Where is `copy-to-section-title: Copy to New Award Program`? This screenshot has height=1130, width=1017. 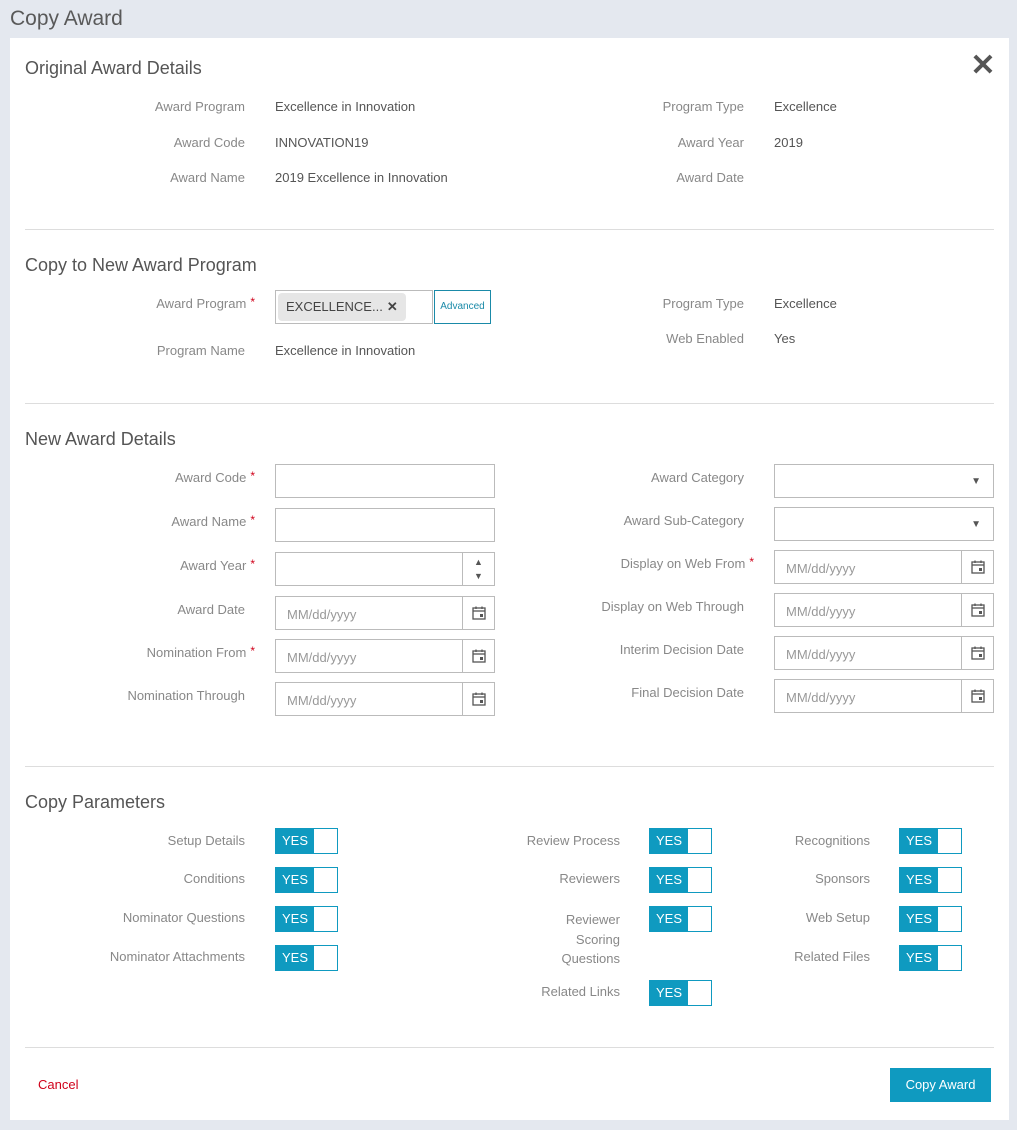 copy-to-section-title: Copy to New Award Program is located at coordinates (141, 265).